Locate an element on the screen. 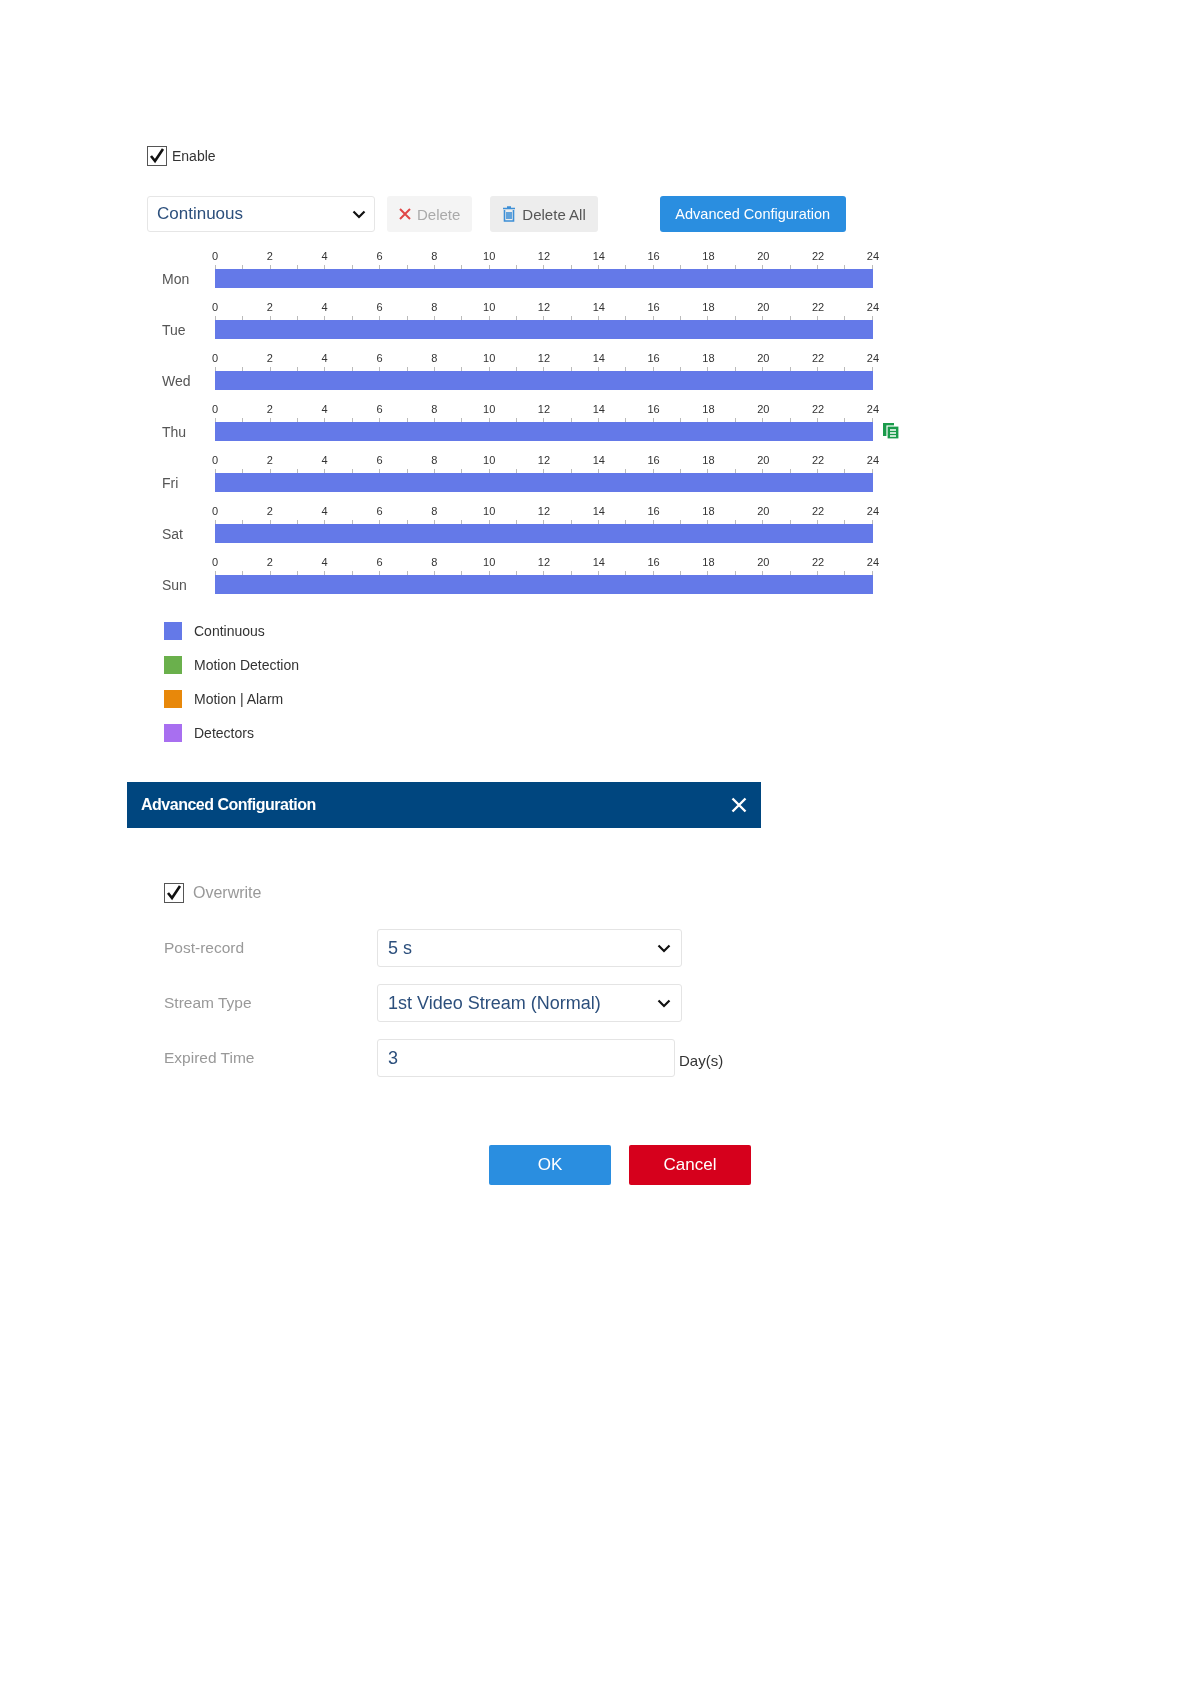 The height and width of the screenshot is (1684, 1190). day-label: Wed is located at coordinates (176, 381).